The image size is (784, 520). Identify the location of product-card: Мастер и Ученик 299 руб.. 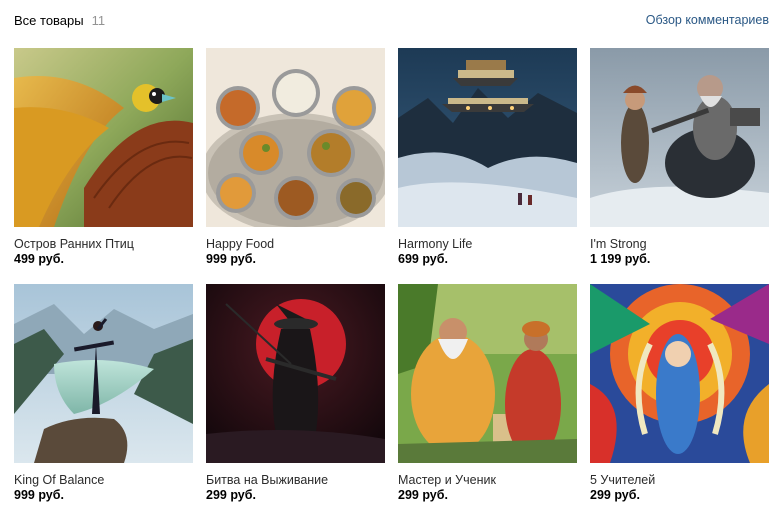
(487, 402).